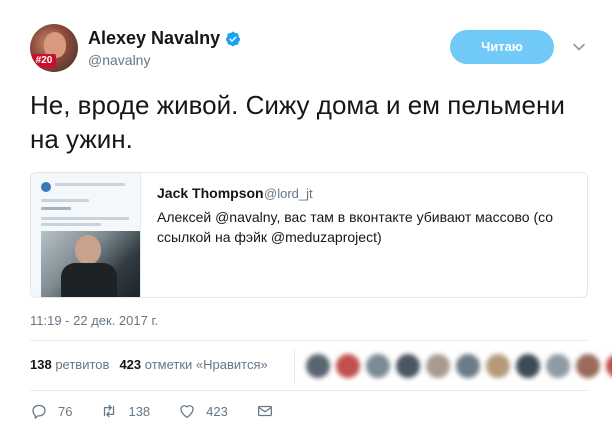  Describe the element at coordinates (187, 411) in the screenshot. I see `heart-icon` at that location.